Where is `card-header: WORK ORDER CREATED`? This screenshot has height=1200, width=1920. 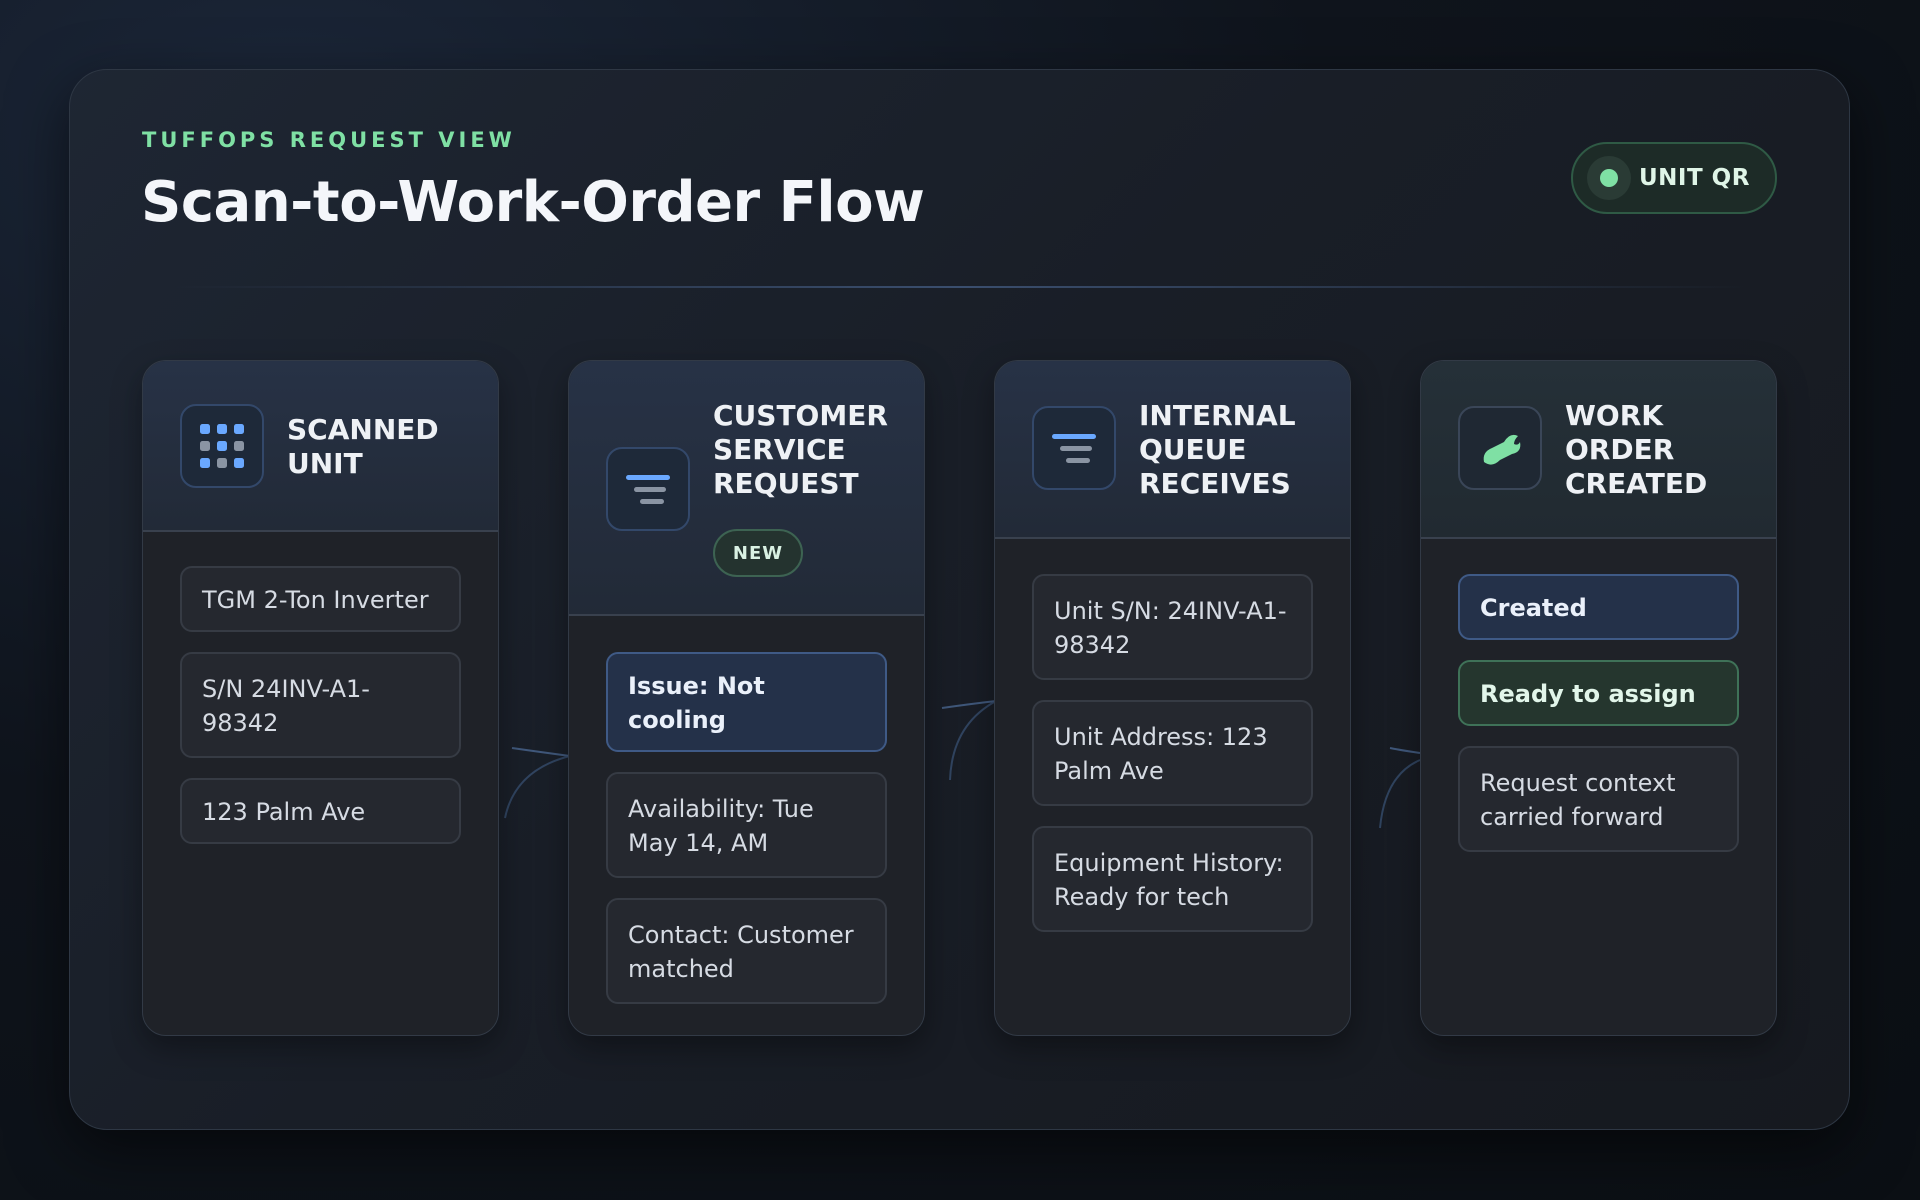
card-header: WORK ORDER CREATED is located at coordinates (1598, 450).